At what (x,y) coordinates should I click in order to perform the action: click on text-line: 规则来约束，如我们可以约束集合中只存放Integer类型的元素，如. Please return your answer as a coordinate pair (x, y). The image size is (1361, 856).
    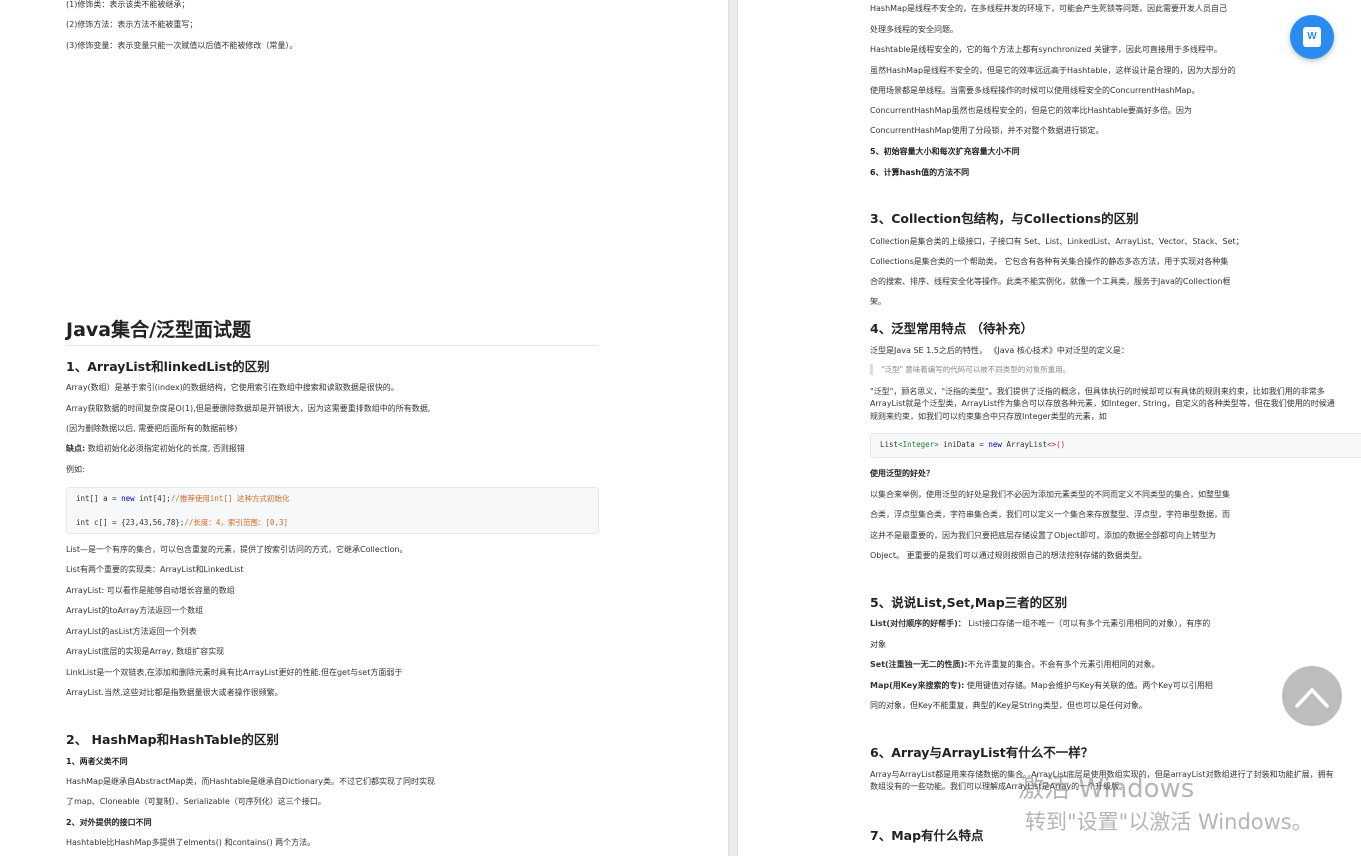
    Looking at the image, I should click on (988, 416).